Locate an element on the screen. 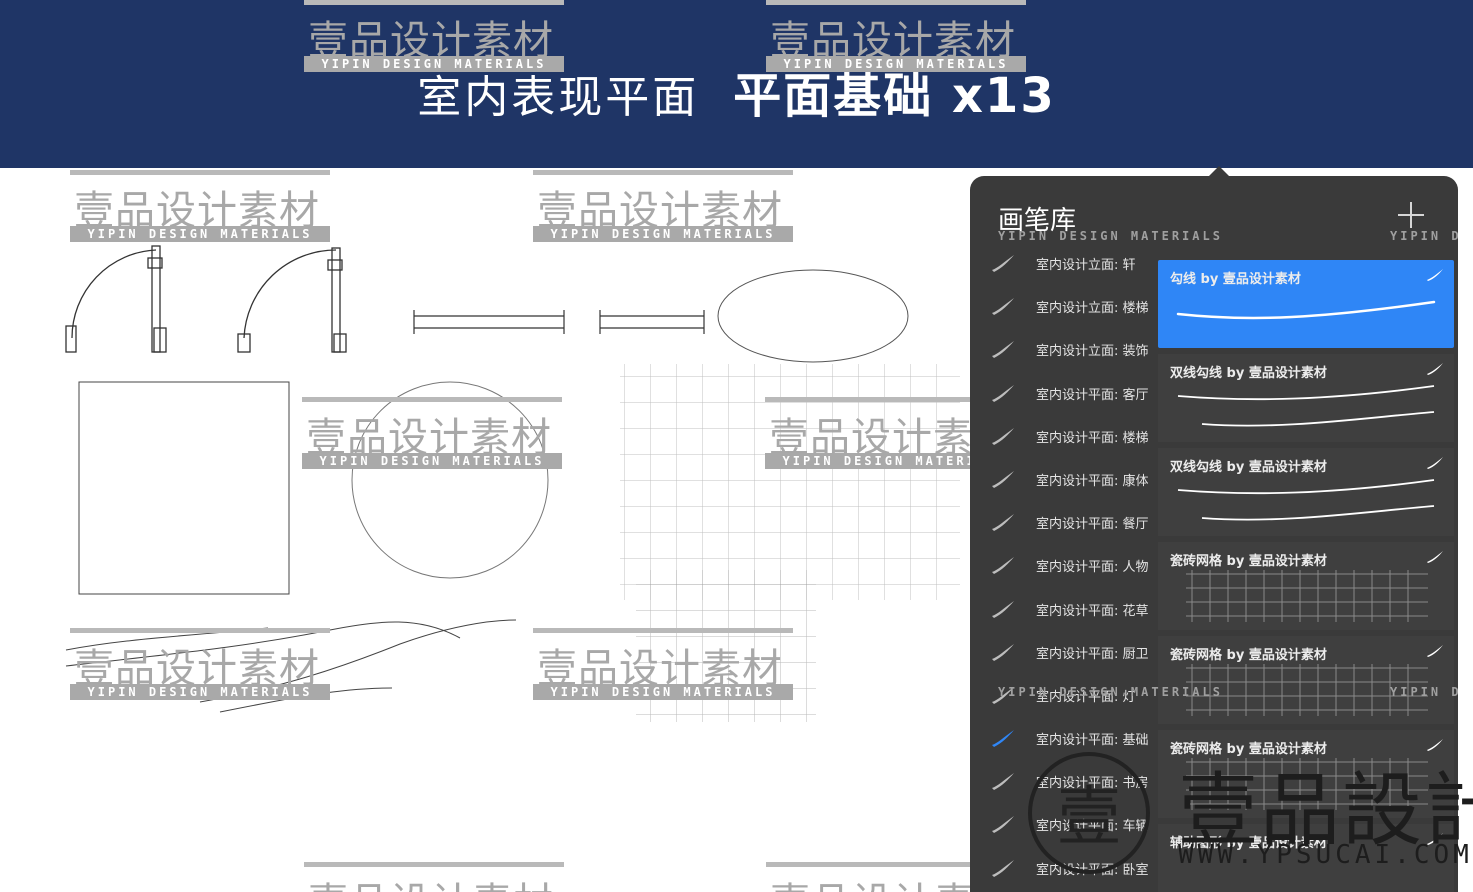 Image resolution: width=1473 pixels, height=892 pixels. brush-set-item: 室内设计平面: 书房 is located at coordinates (1064, 781).